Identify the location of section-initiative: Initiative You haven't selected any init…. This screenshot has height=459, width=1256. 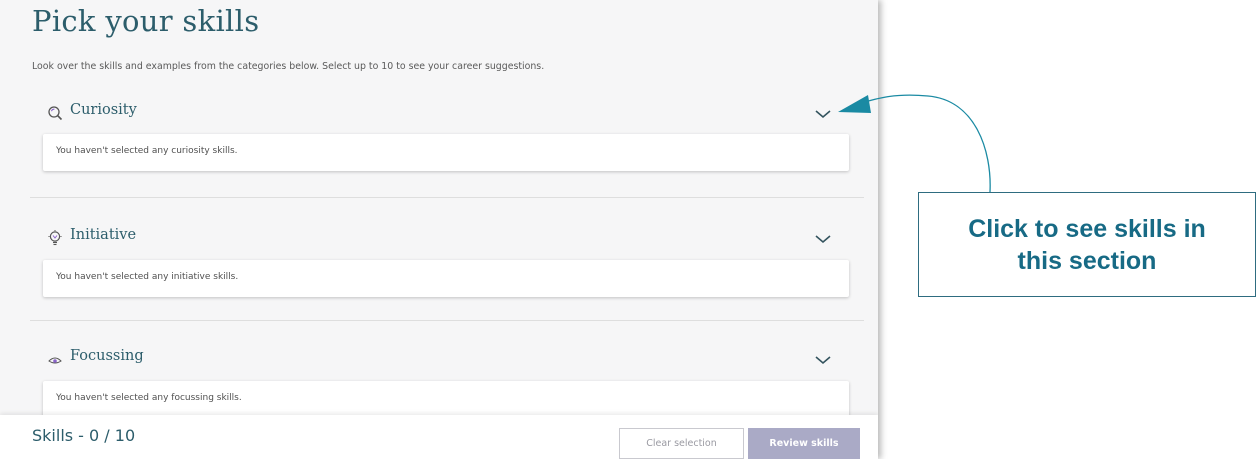
(447, 266).